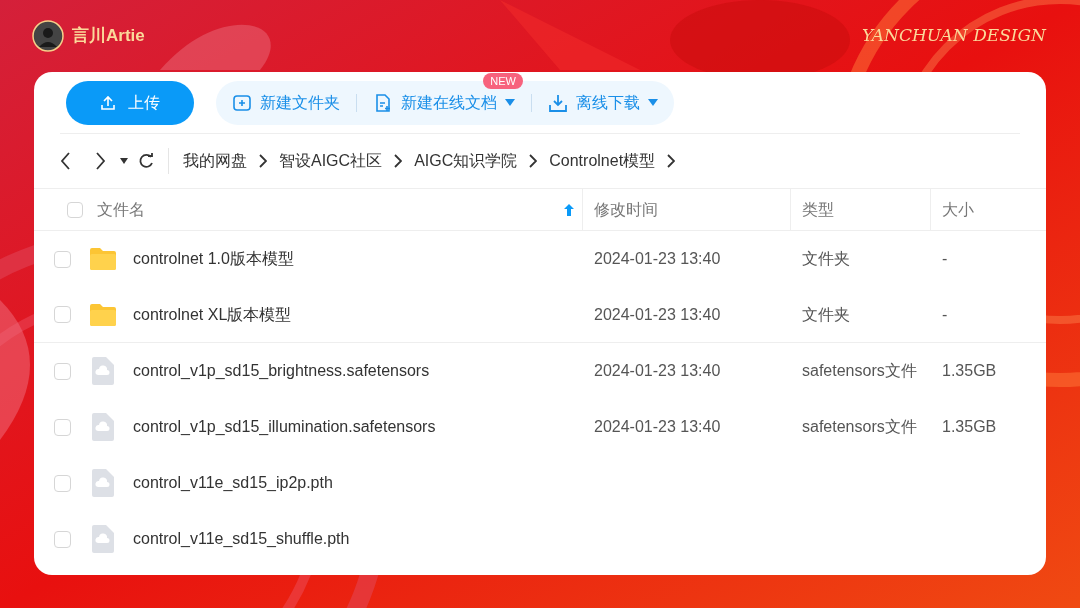 Image resolution: width=1080 pixels, height=608 pixels. Describe the element at coordinates (241, 539) in the screenshot. I see `file-name: control_v11e_sd15_shuffle.pth` at that location.